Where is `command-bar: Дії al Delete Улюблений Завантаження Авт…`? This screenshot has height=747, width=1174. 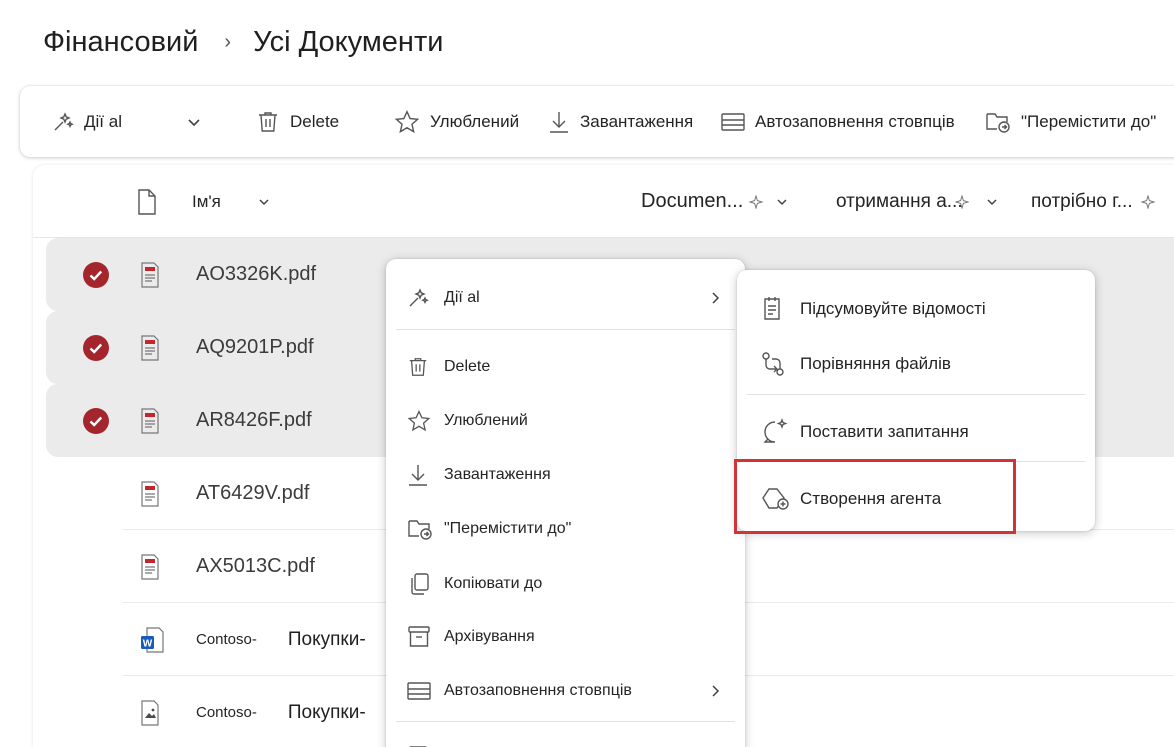
command-bar: Дії al Delete Улюблений Завантаження Авт… is located at coordinates (597, 121).